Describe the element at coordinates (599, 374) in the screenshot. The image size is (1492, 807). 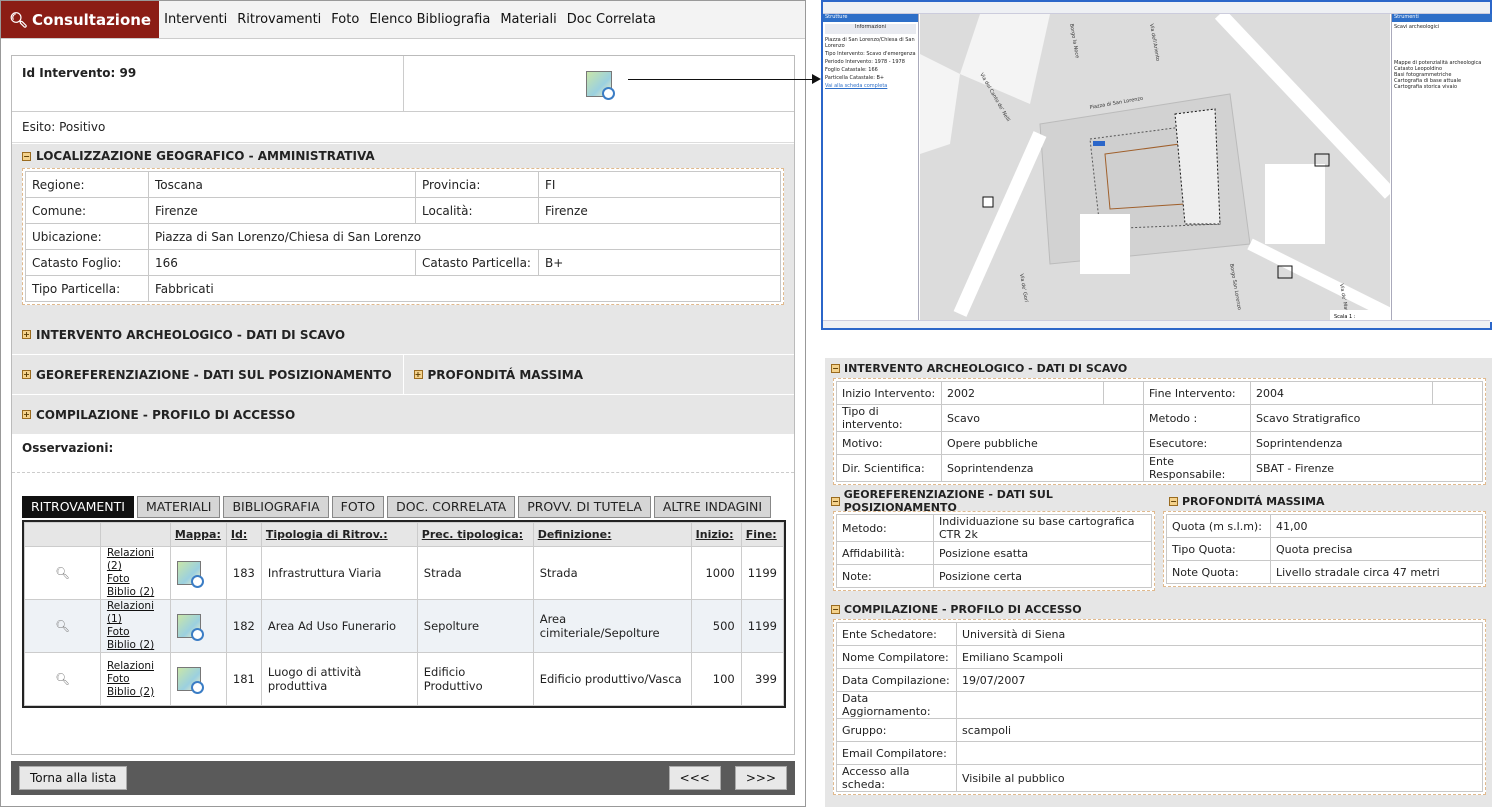
I see `section-profondita: + PROFONDITÁ MASSIMA` at that location.